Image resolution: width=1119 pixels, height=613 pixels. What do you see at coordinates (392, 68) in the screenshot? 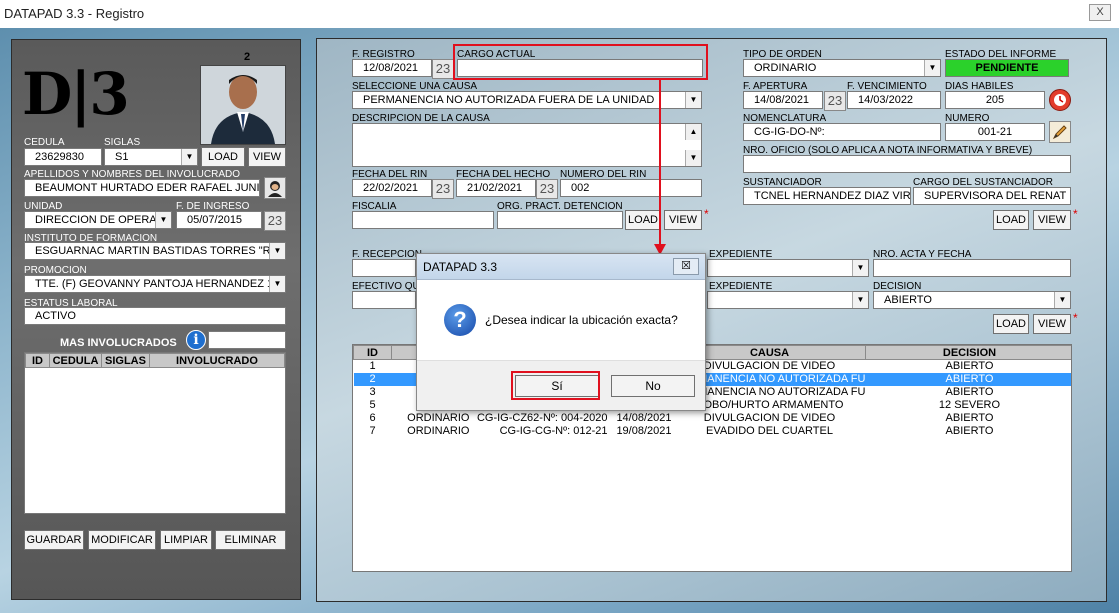
I see `registro-input: 12/08/2021` at bounding box center [392, 68].